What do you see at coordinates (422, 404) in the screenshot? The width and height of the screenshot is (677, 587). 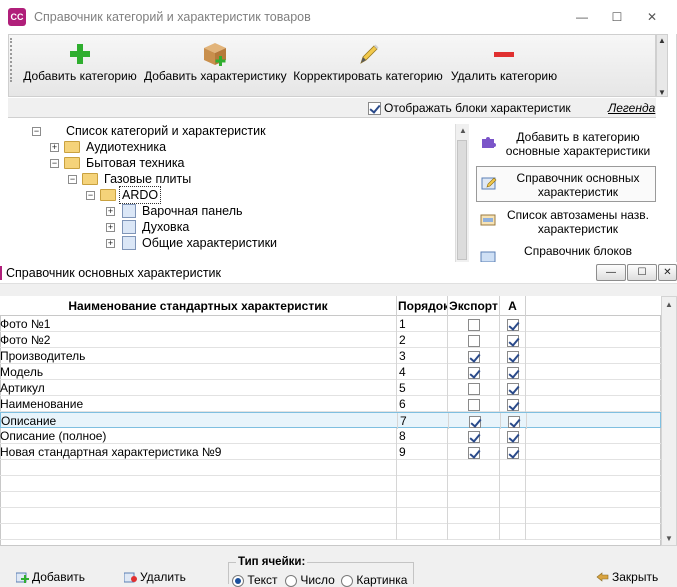 I see `cell-order: 6` at bounding box center [422, 404].